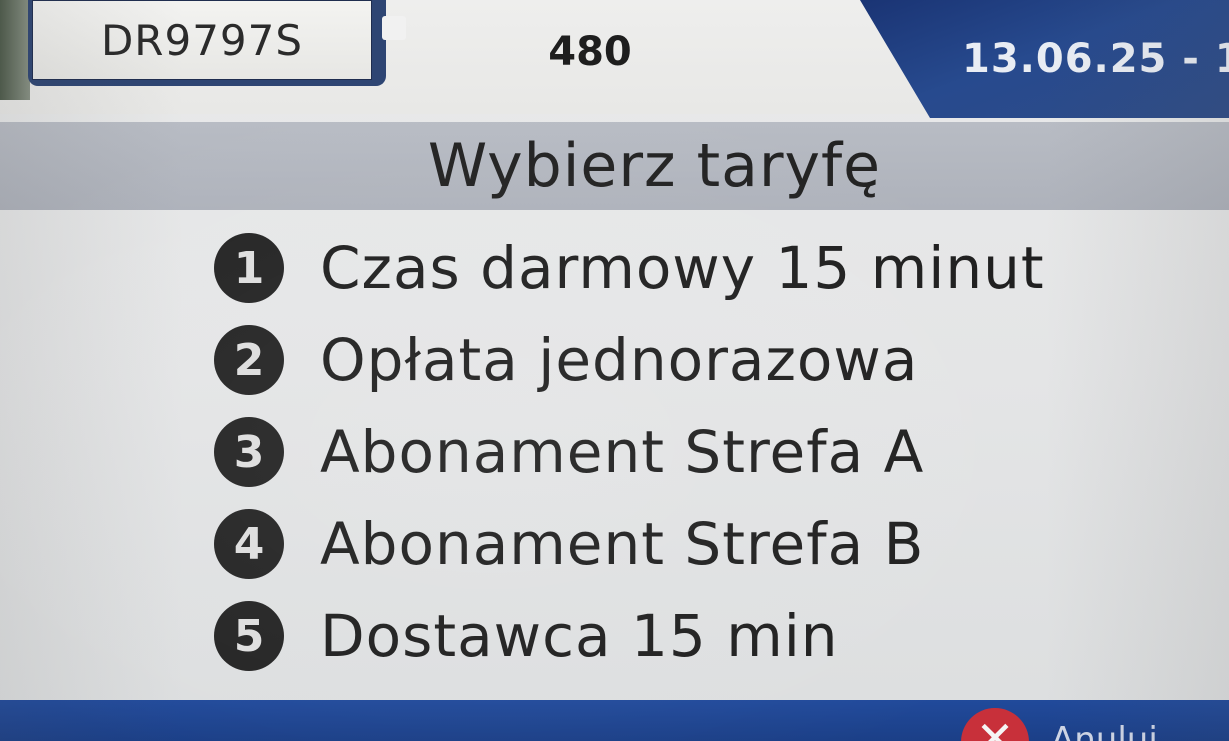 This screenshot has height=741, width=1229. I want to click on tariff-option-4: 4 Abonament Strefa B, so click(674, 544).